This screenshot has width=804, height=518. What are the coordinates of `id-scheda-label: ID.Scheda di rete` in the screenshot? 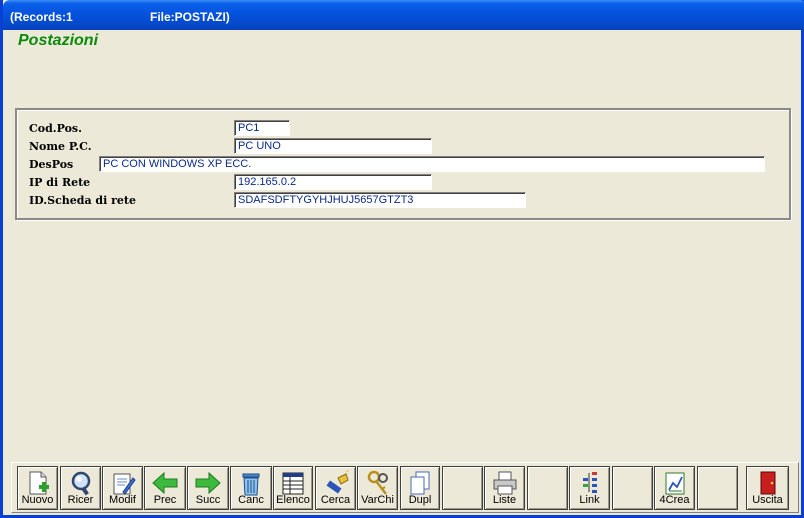 It's located at (82, 200).